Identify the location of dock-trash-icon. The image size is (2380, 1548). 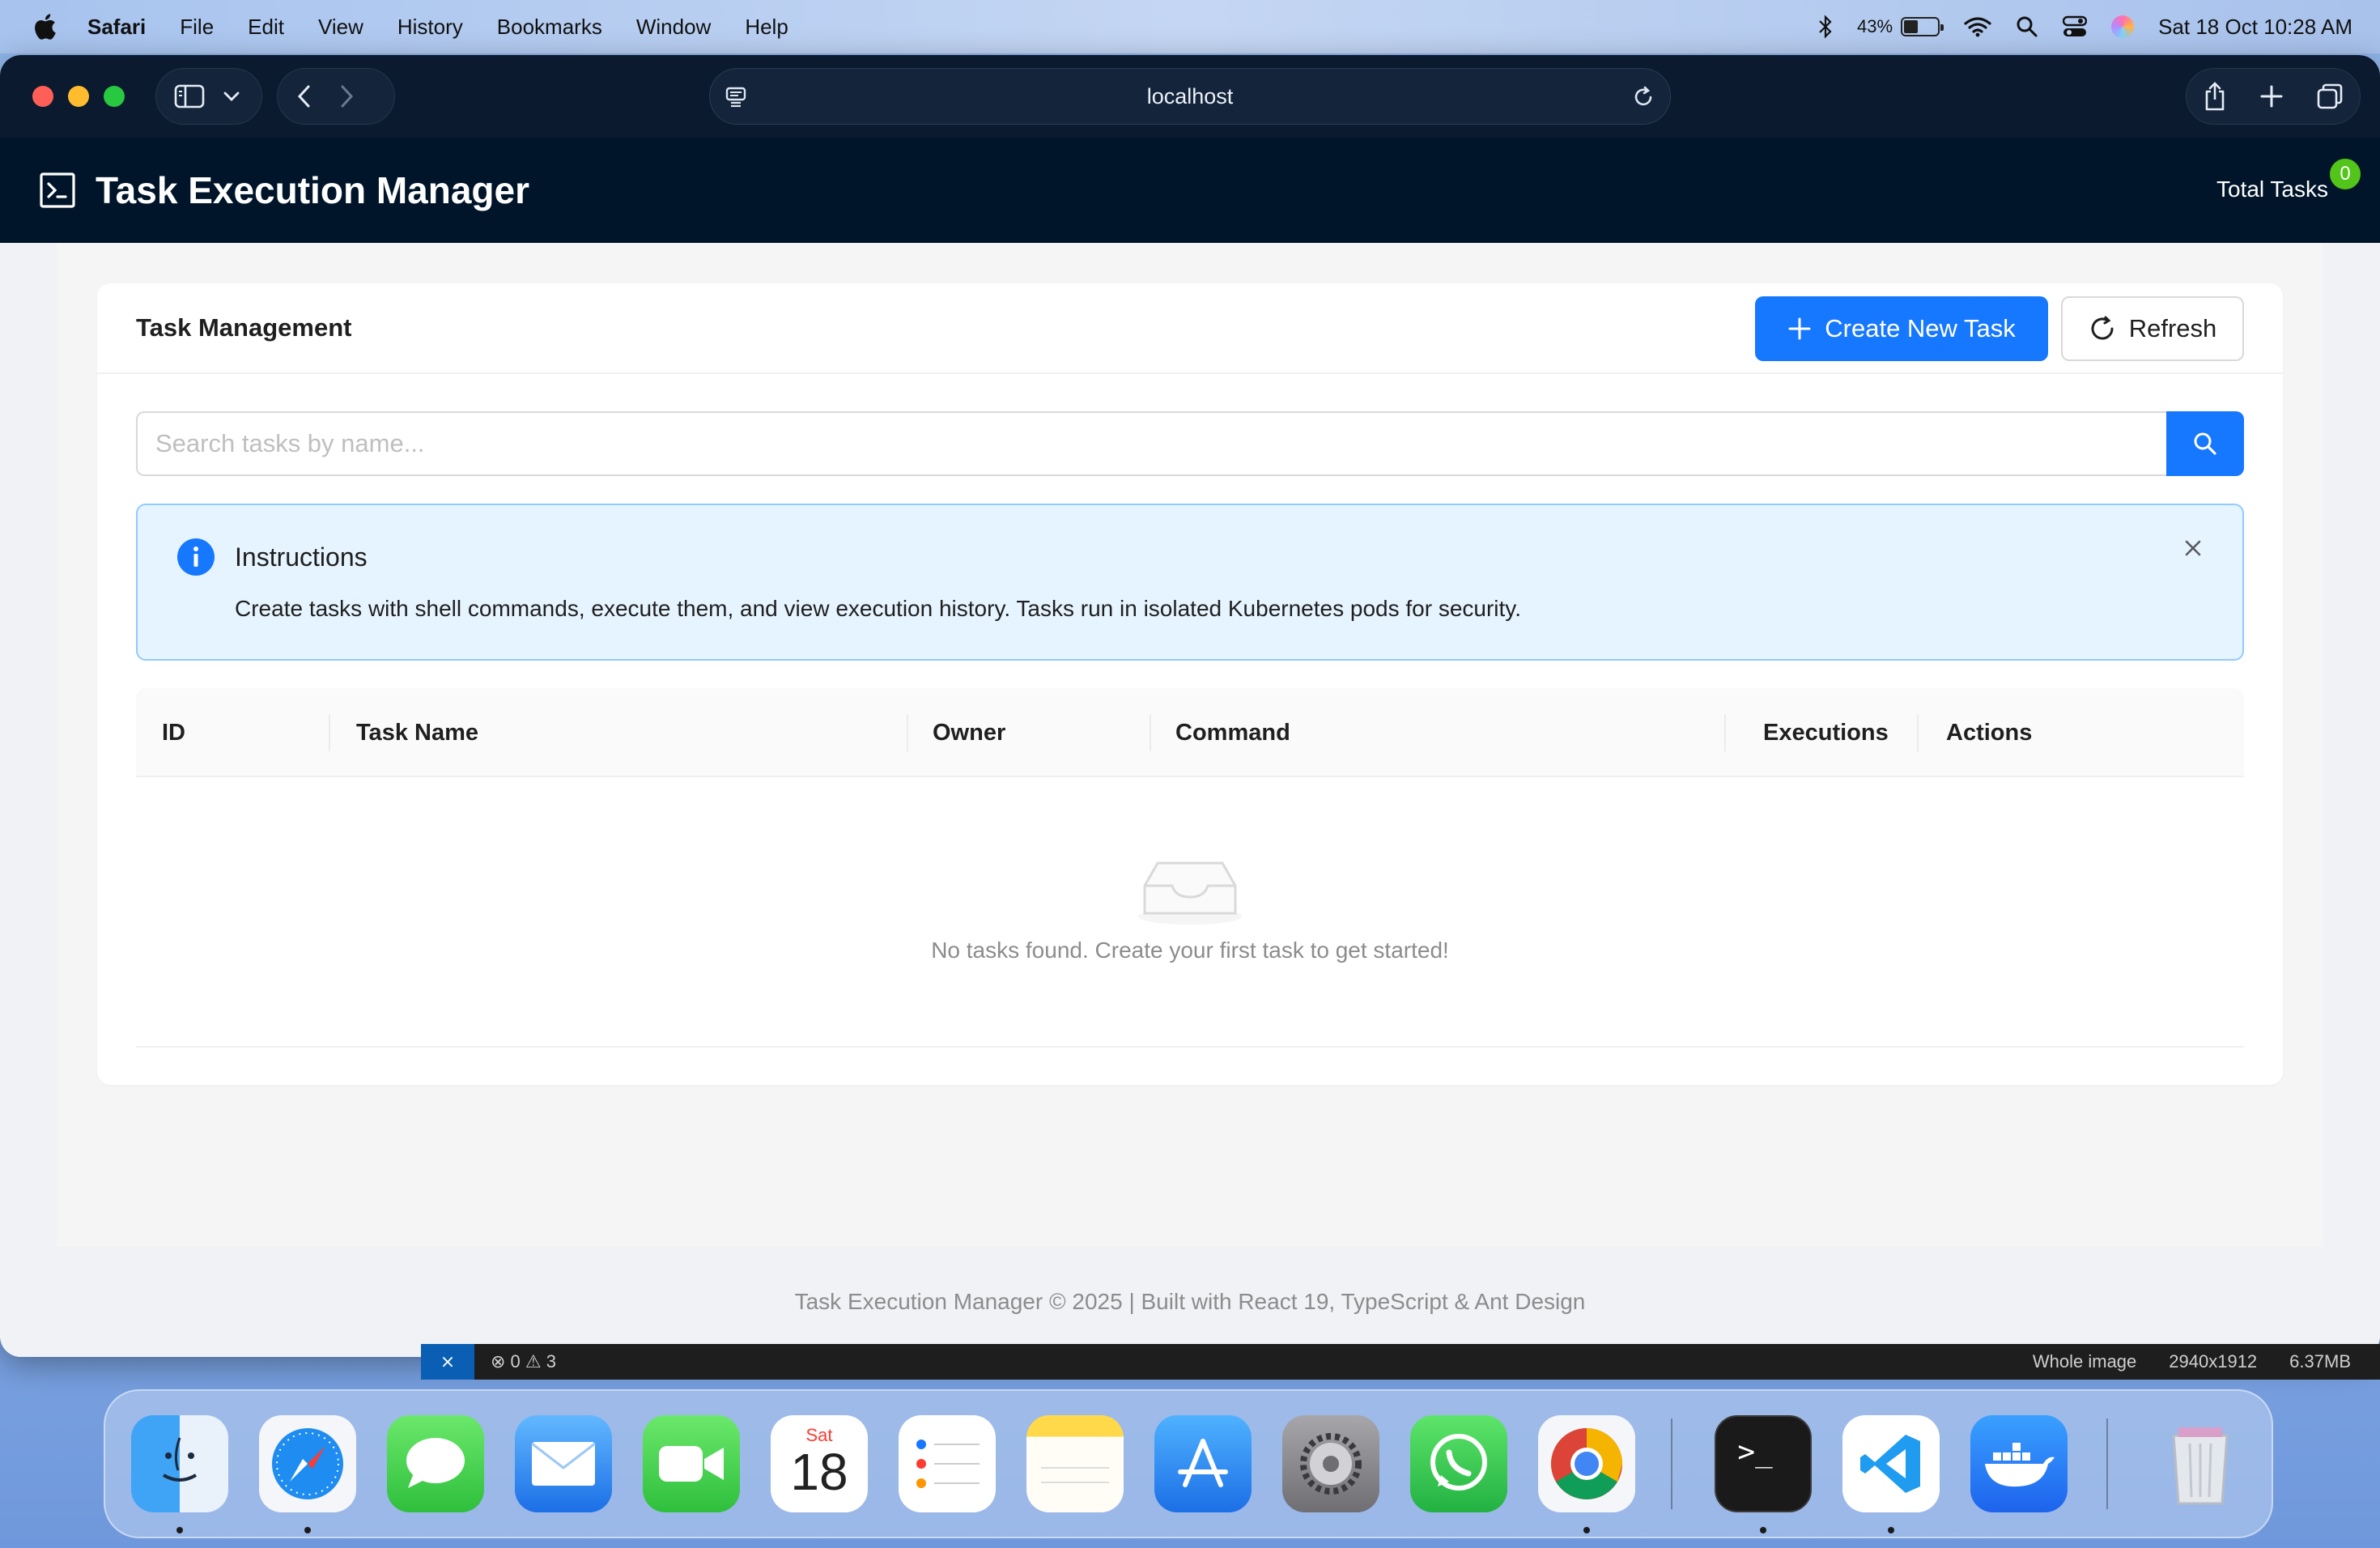
(2200, 1464).